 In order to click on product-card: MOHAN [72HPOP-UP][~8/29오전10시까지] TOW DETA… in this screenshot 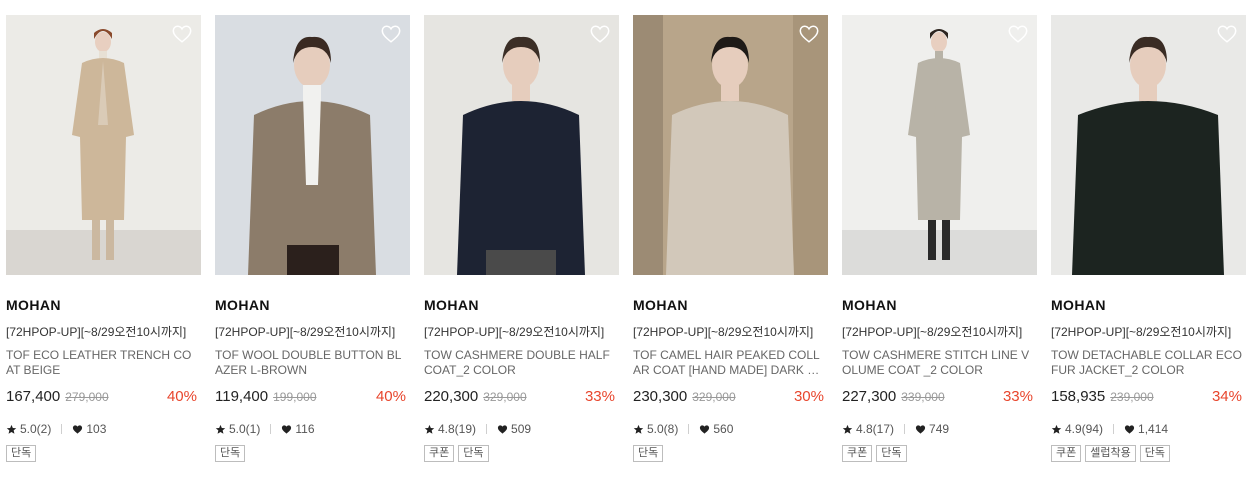, I will do `click(1148, 238)`.